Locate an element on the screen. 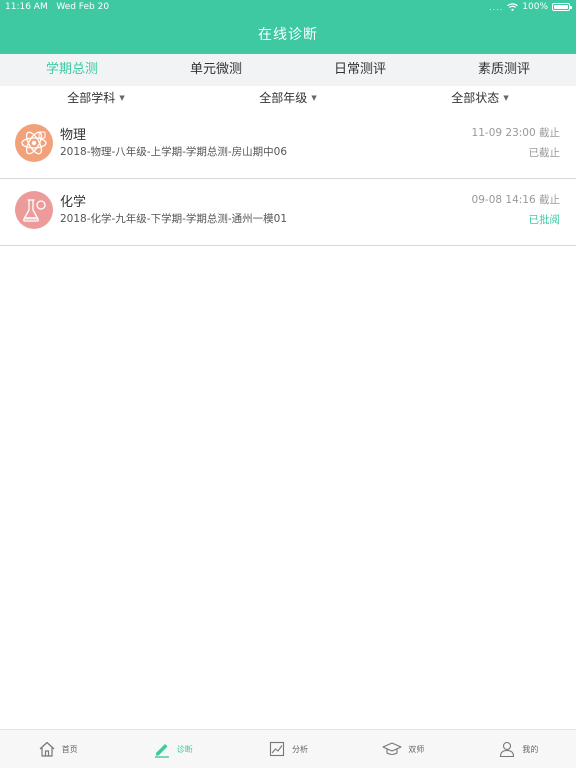  status-clock: 11:16 AM is located at coordinates (26, 7).